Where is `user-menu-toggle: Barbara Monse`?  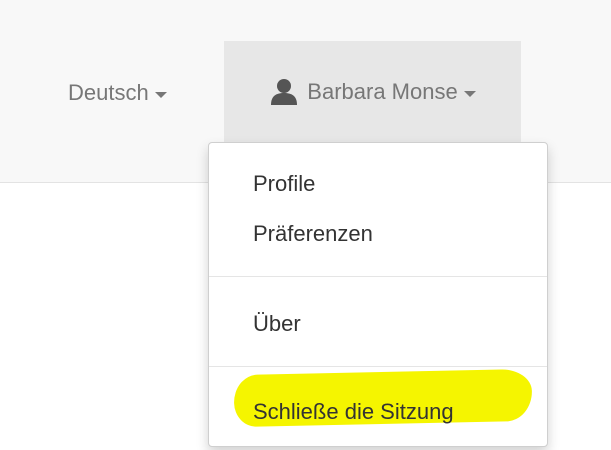 user-menu-toggle: Barbara Monse is located at coordinates (372, 92).